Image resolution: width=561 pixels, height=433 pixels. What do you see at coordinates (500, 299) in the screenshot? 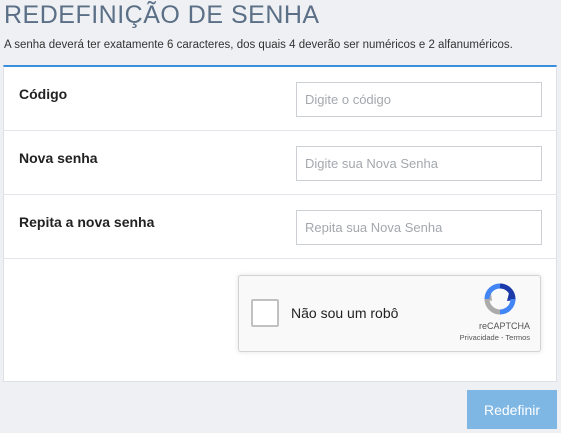
I see `recaptcha-logo-icon` at bounding box center [500, 299].